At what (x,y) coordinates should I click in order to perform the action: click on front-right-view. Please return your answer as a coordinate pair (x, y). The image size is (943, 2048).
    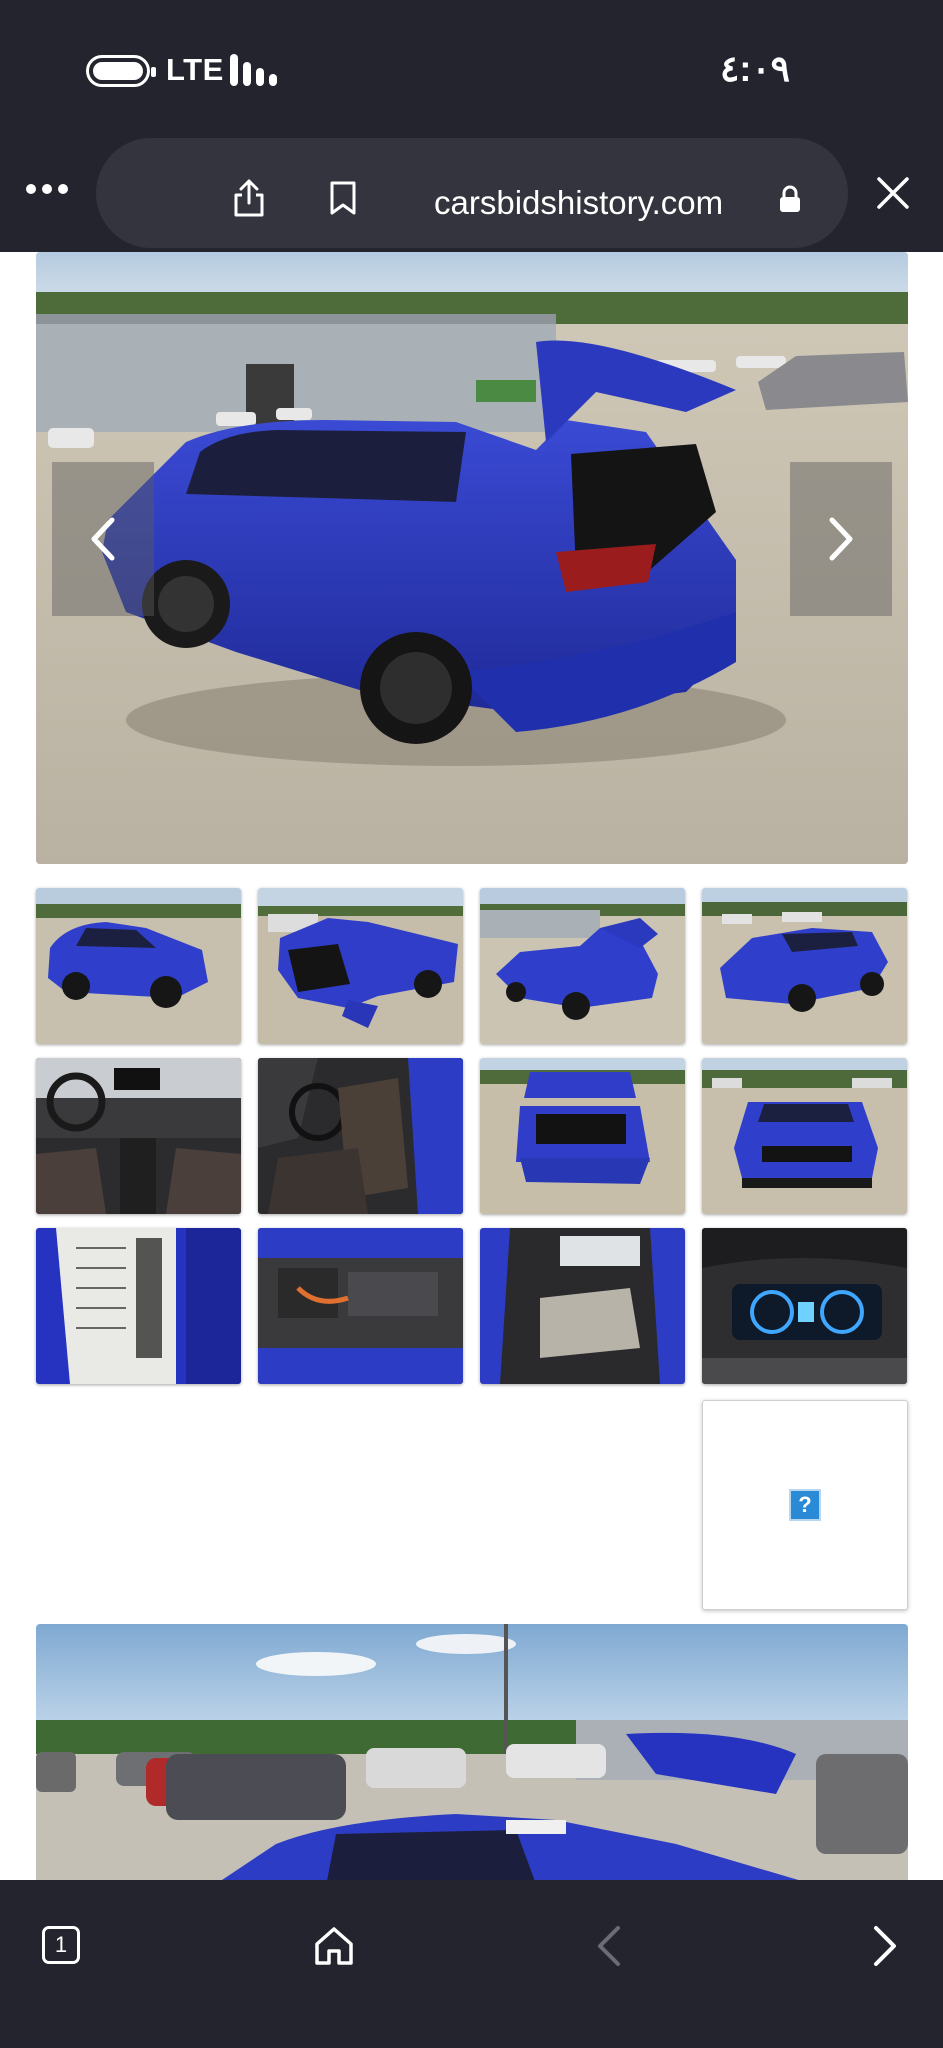
    Looking at the image, I should click on (804, 966).